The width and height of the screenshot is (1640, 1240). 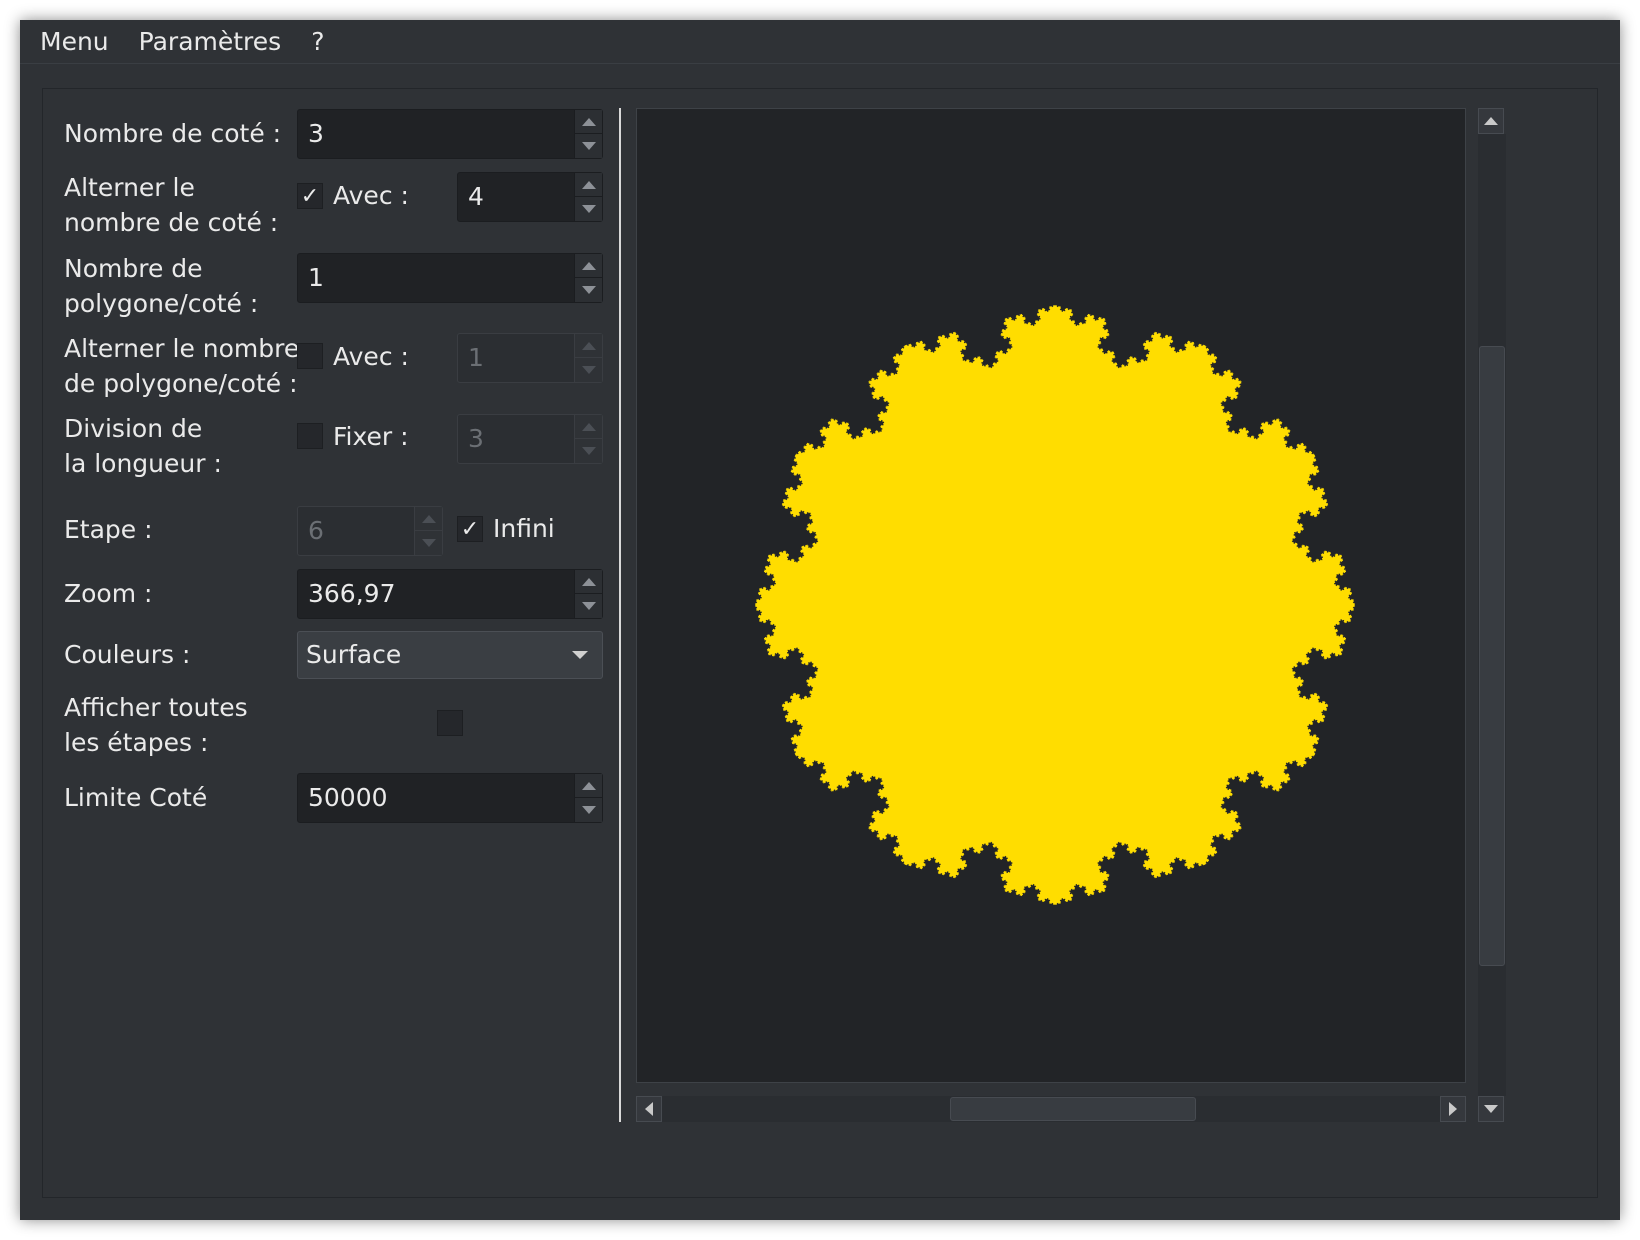 I want to click on polys-label-line2: polygone/coté :, so click(x=161, y=303).